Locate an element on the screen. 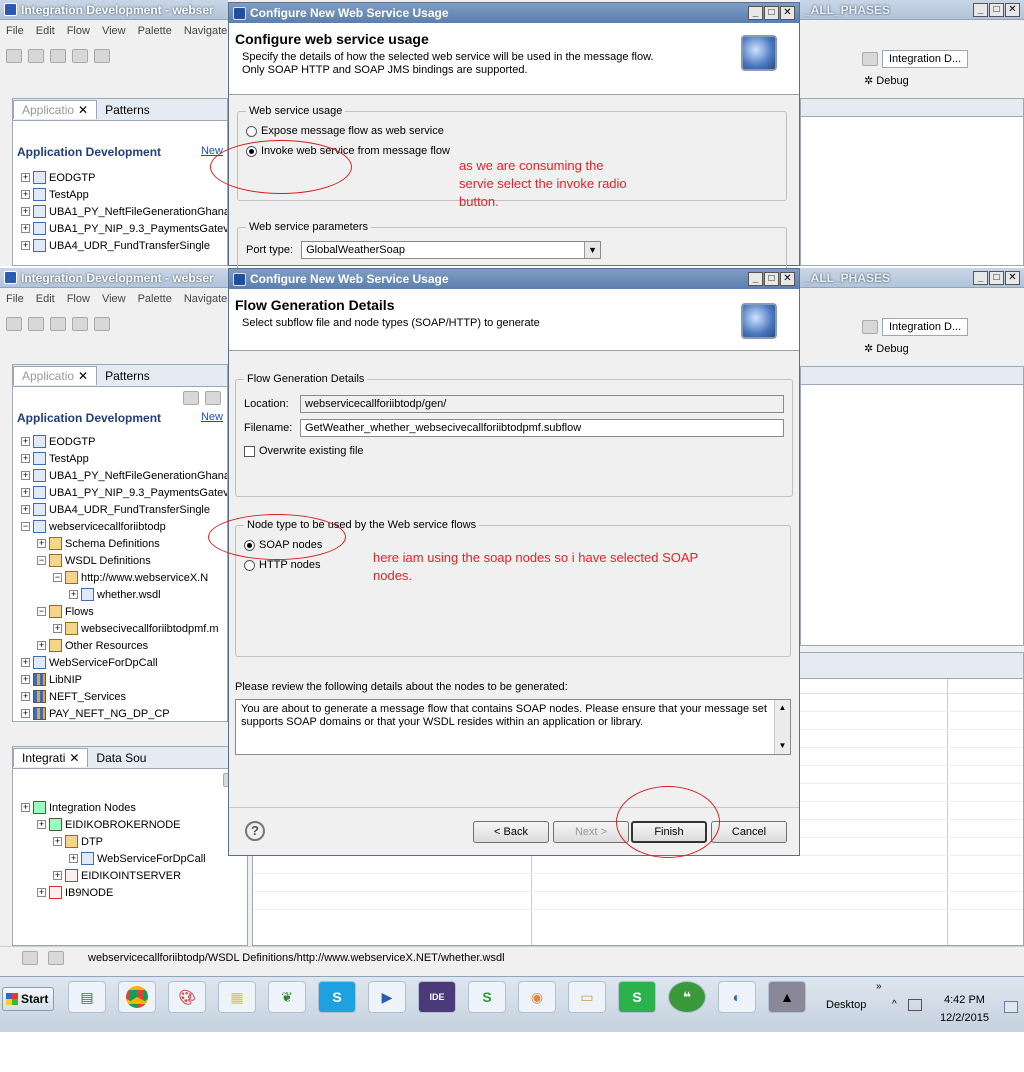 This screenshot has height=1072, width=1024. collapse-all-icon is located at coordinates (213, 398).